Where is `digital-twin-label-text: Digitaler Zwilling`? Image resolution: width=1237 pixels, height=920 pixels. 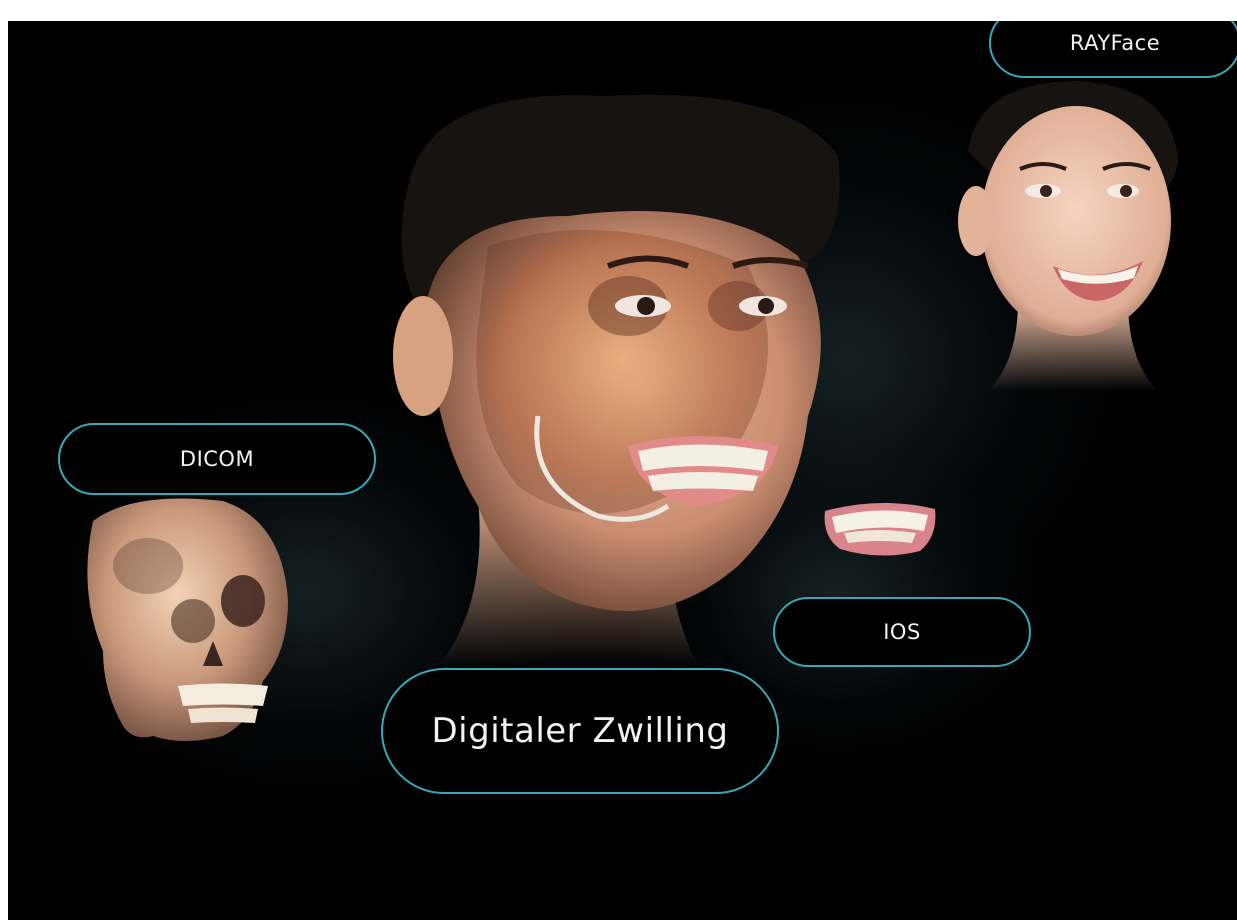
digital-twin-label-text: Digitaler Zwilling is located at coordinates (580, 731).